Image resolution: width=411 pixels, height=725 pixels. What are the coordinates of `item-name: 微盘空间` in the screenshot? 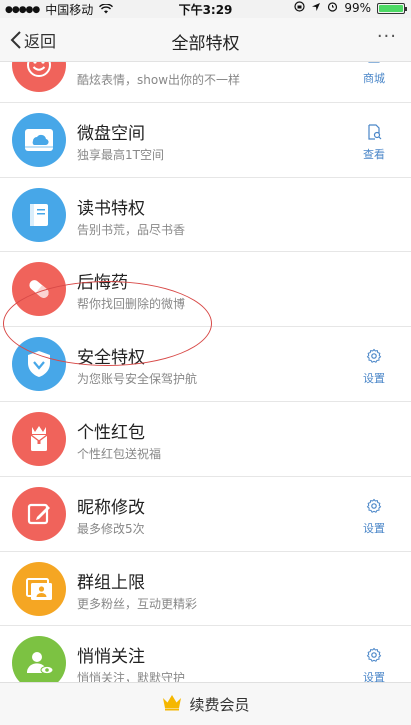 It's located at (111, 133).